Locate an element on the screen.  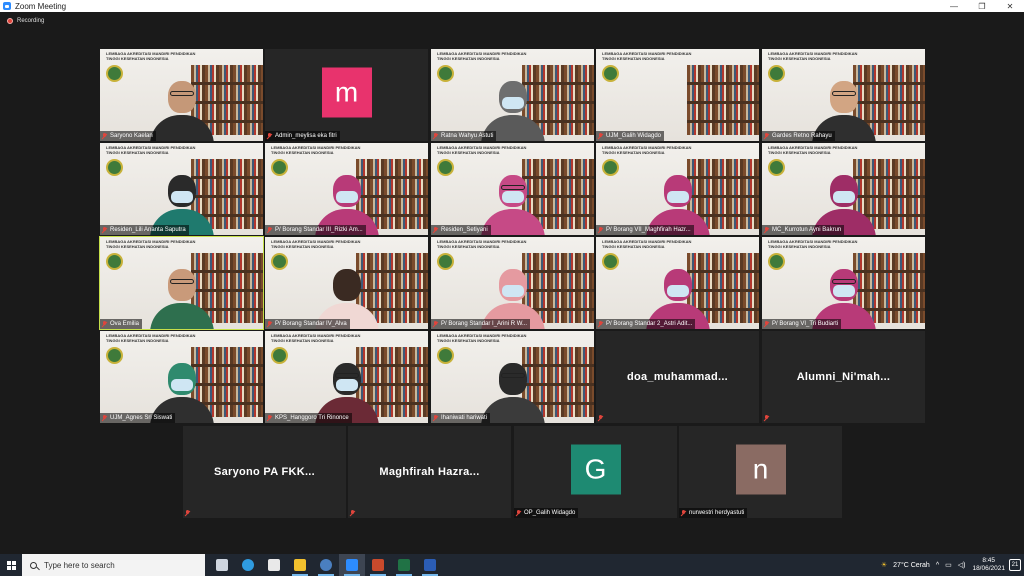
notification-center-button: 21 is located at coordinates (1015, 565).